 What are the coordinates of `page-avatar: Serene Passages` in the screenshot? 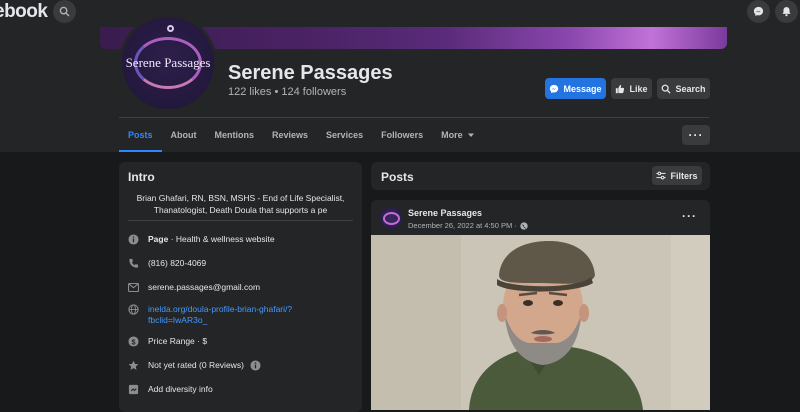 It's located at (168, 63).